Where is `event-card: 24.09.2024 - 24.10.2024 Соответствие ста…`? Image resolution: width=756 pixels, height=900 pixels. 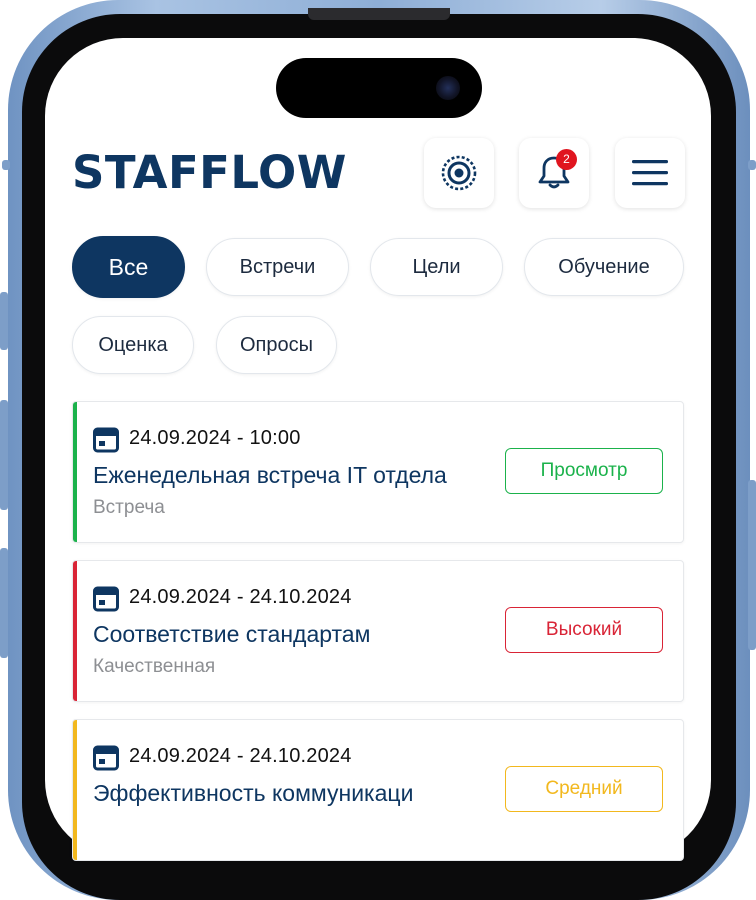 event-card: 24.09.2024 - 24.10.2024 Соответствие ста… is located at coordinates (378, 631).